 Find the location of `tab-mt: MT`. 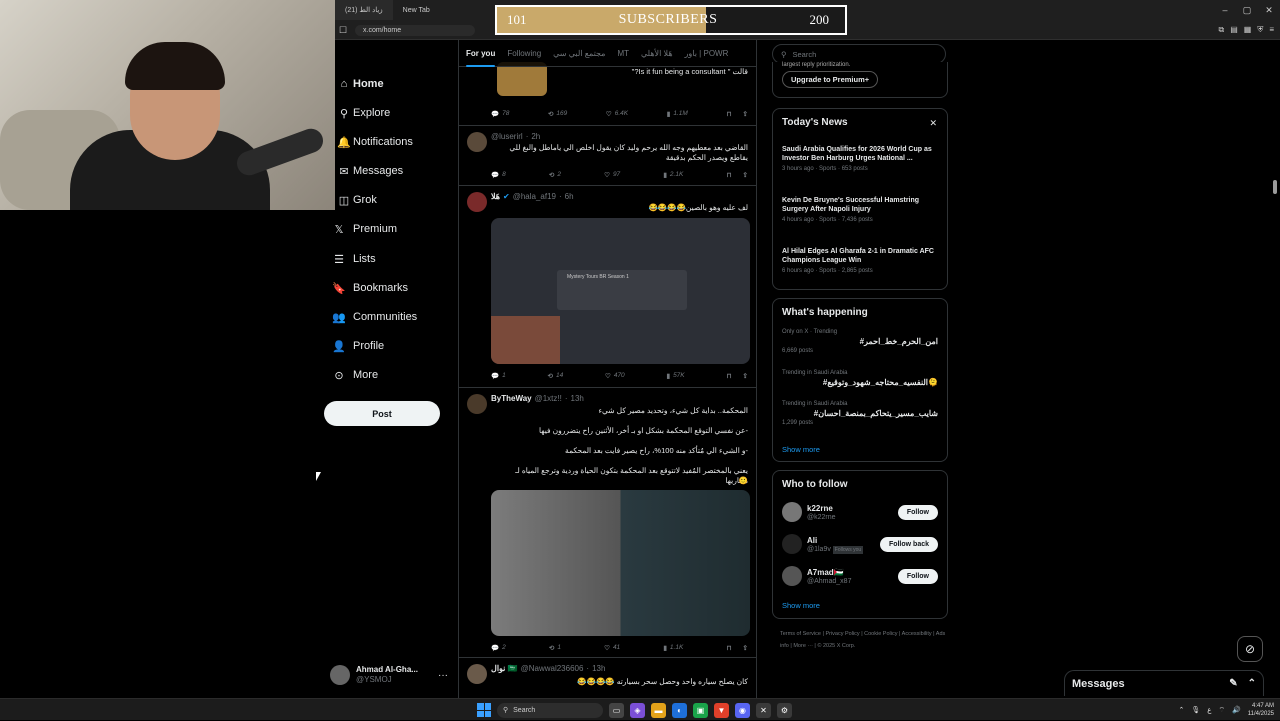

tab-mt: MT is located at coordinates (623, 53).